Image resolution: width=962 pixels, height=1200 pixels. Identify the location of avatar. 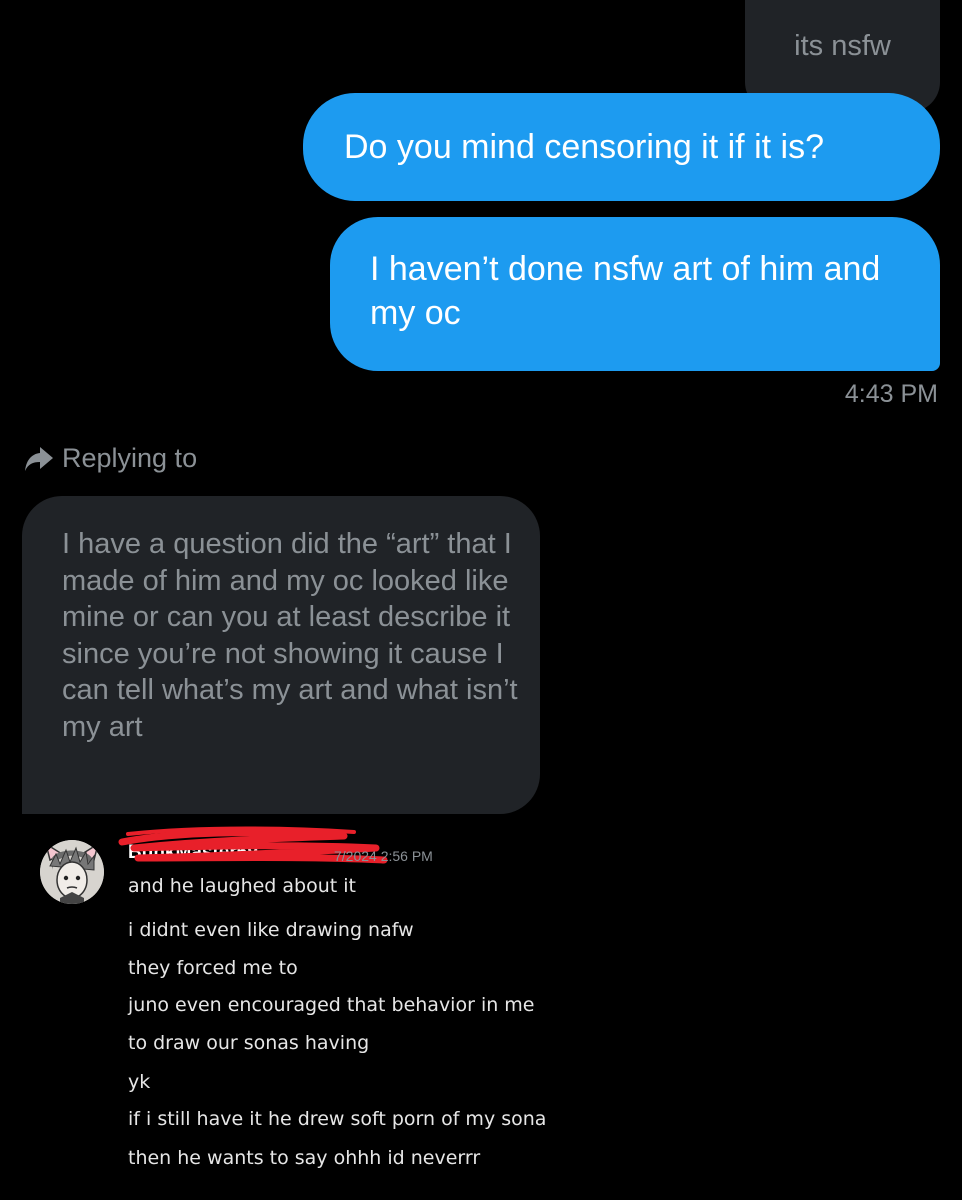
(72, 872).